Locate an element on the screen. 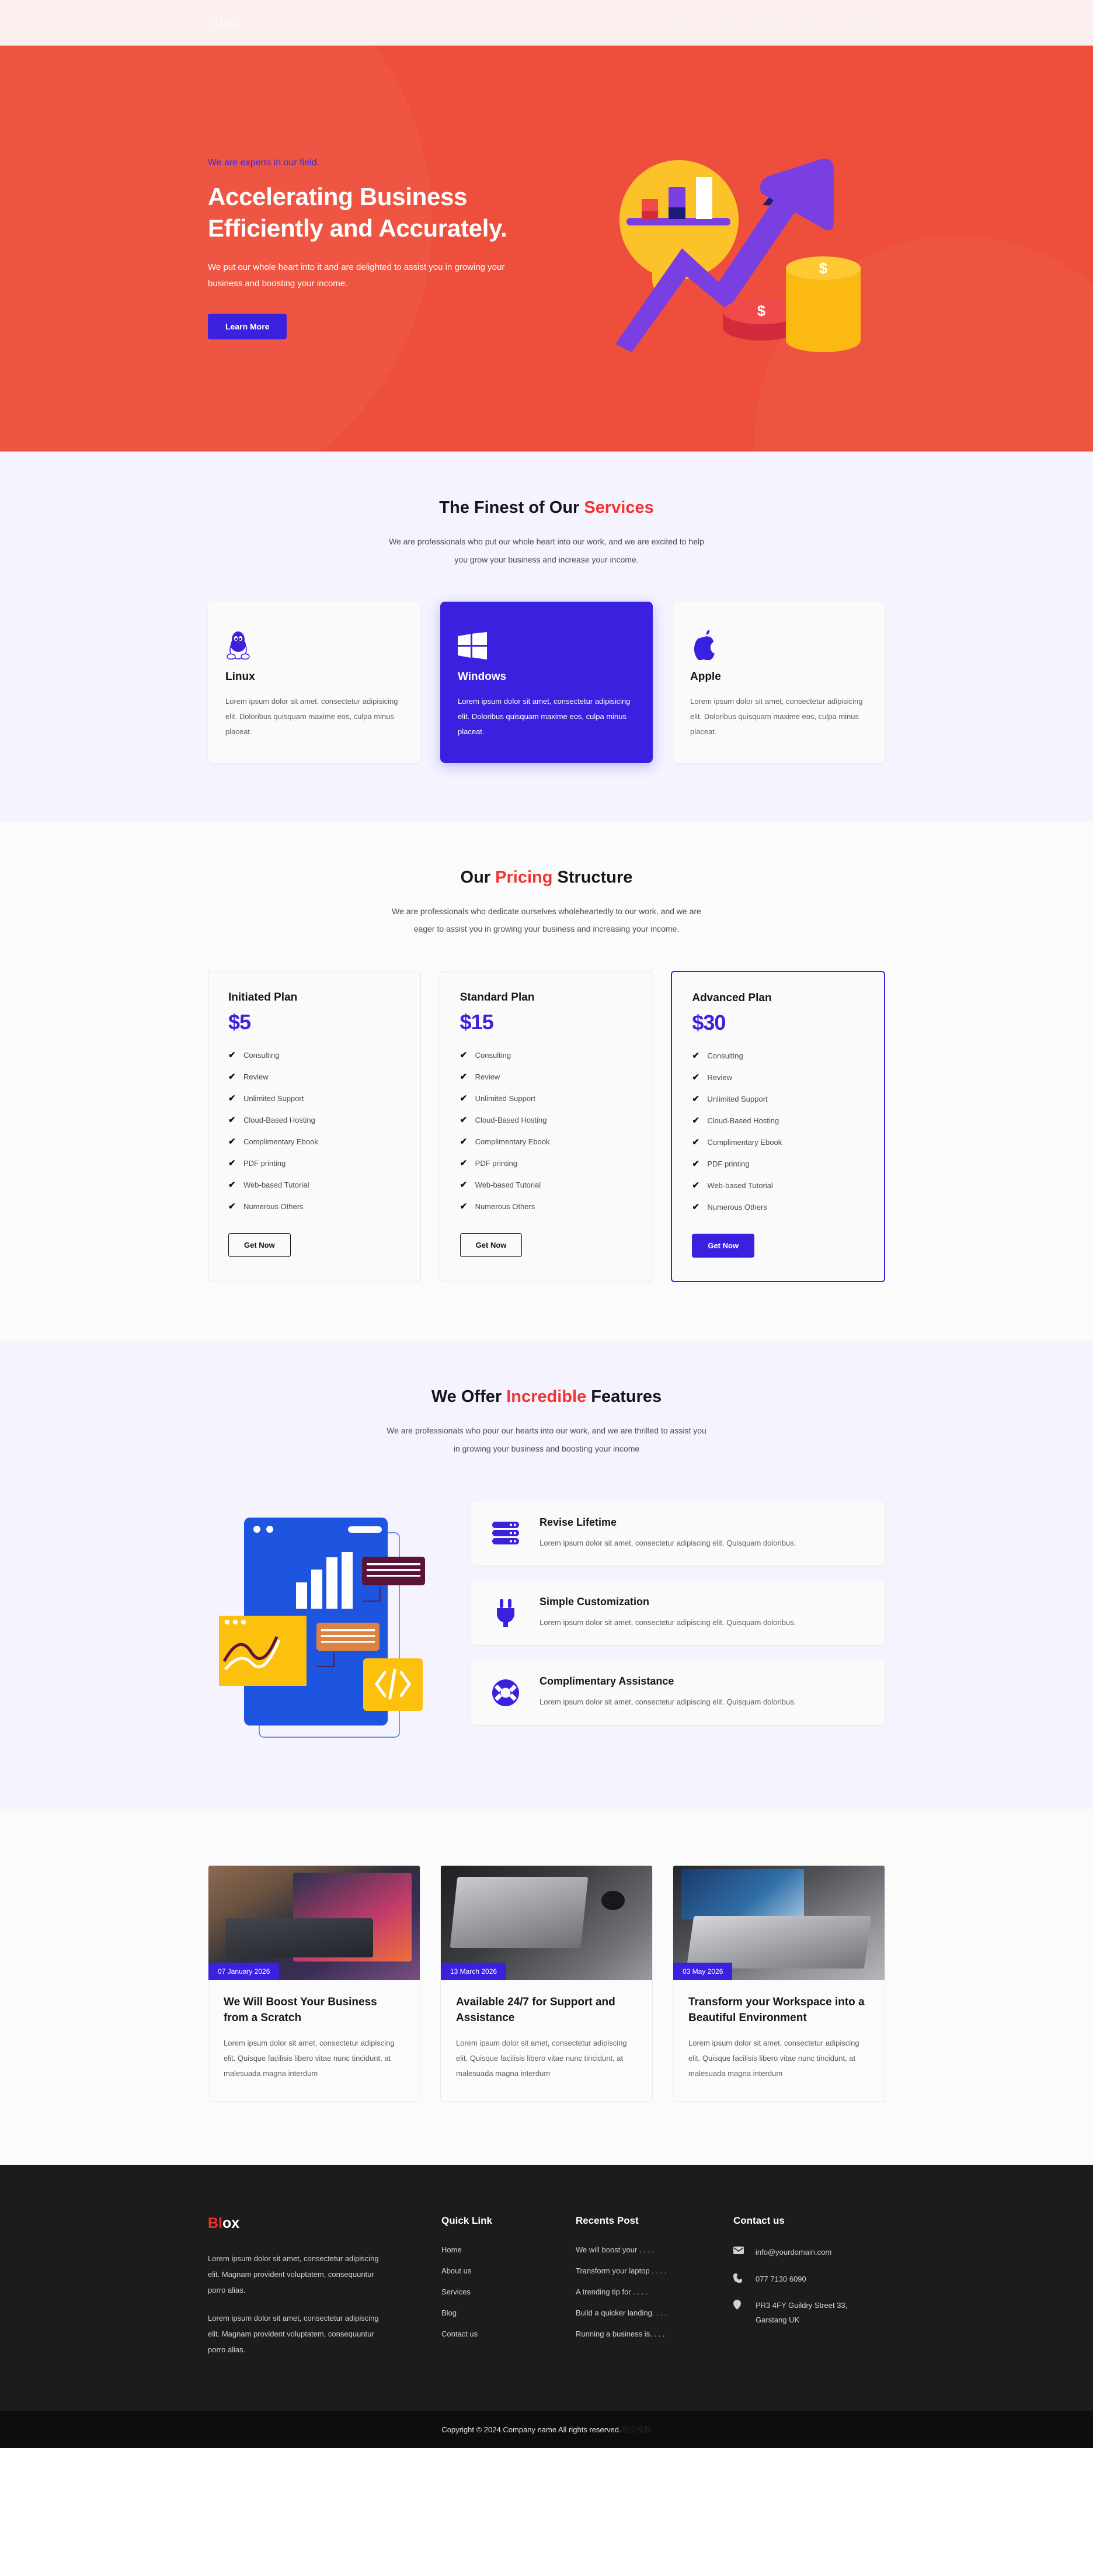  footer-link-home: Home is located at coordinates (508, 2249).